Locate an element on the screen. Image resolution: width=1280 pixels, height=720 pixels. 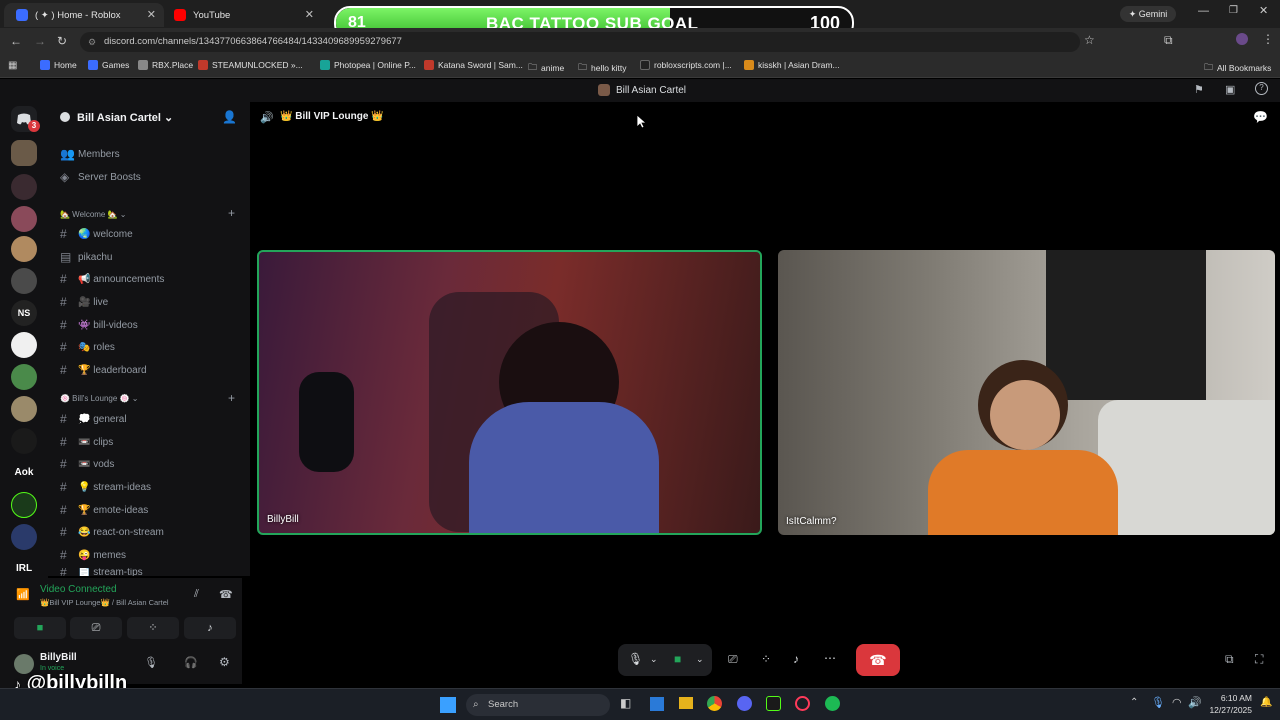
avatar is located at coordinates (24, 664).